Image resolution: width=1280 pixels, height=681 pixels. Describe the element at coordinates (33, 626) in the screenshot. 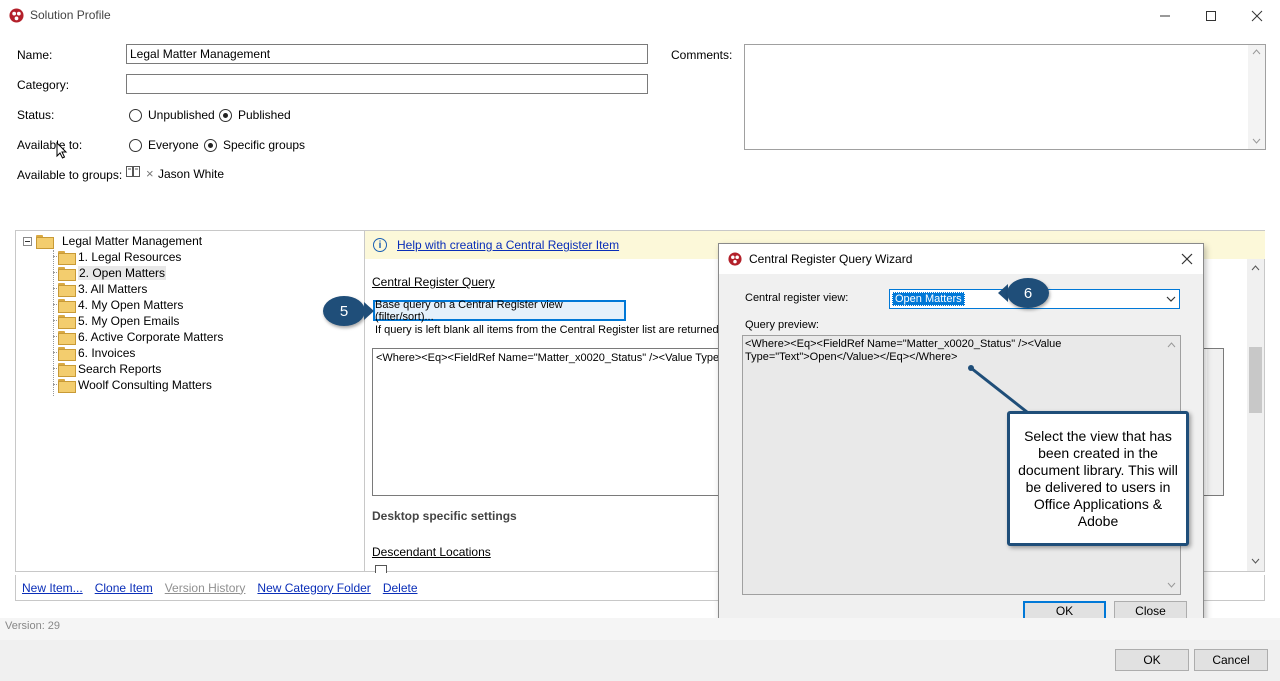

I see `version-label: Version: 29` at that location.